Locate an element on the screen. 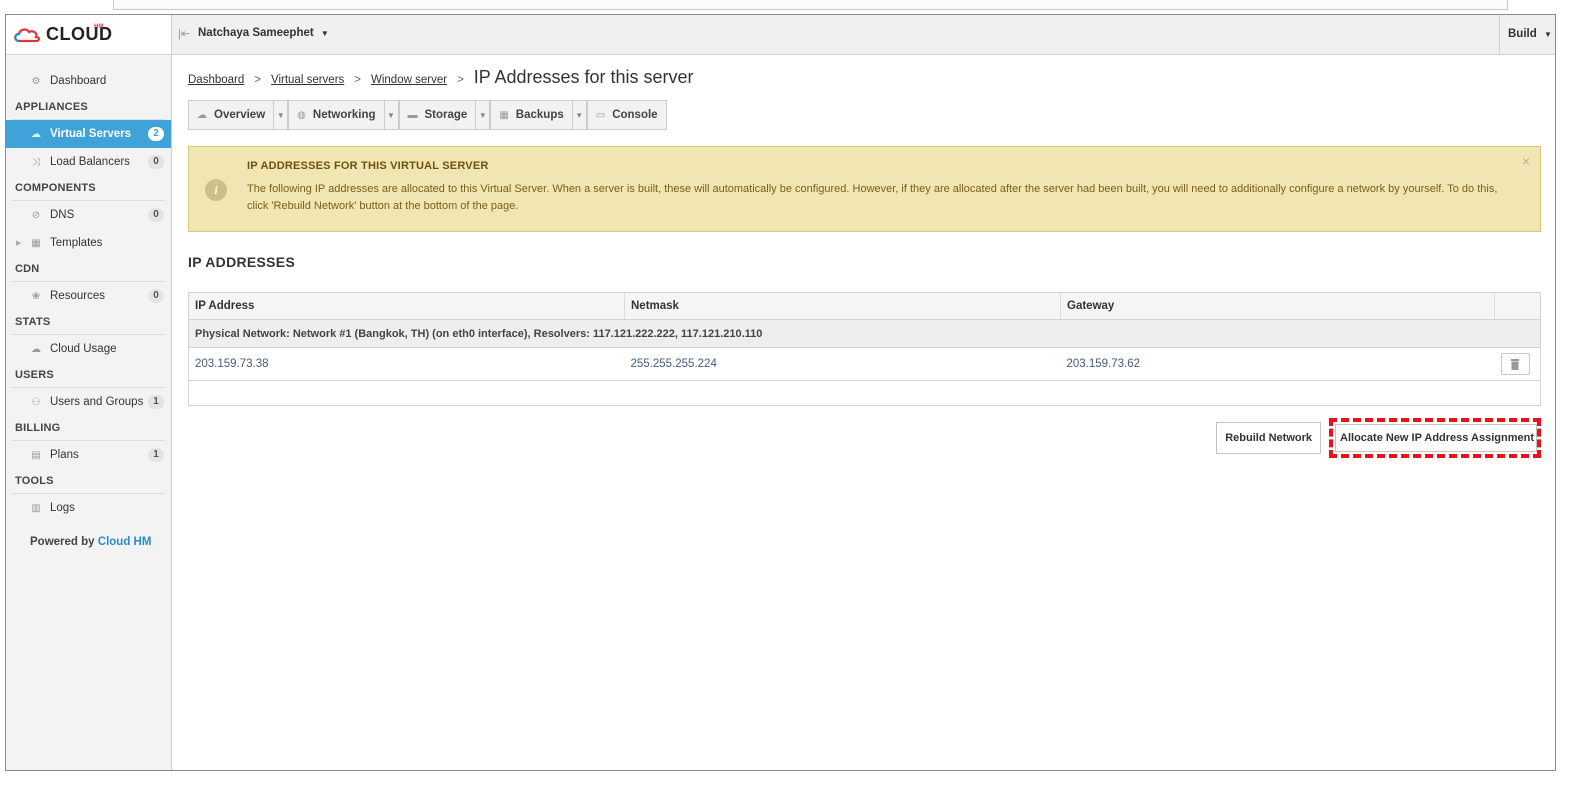 The image size is (1583, 785). delete-ip-button is located at coordinates (1515, 364).